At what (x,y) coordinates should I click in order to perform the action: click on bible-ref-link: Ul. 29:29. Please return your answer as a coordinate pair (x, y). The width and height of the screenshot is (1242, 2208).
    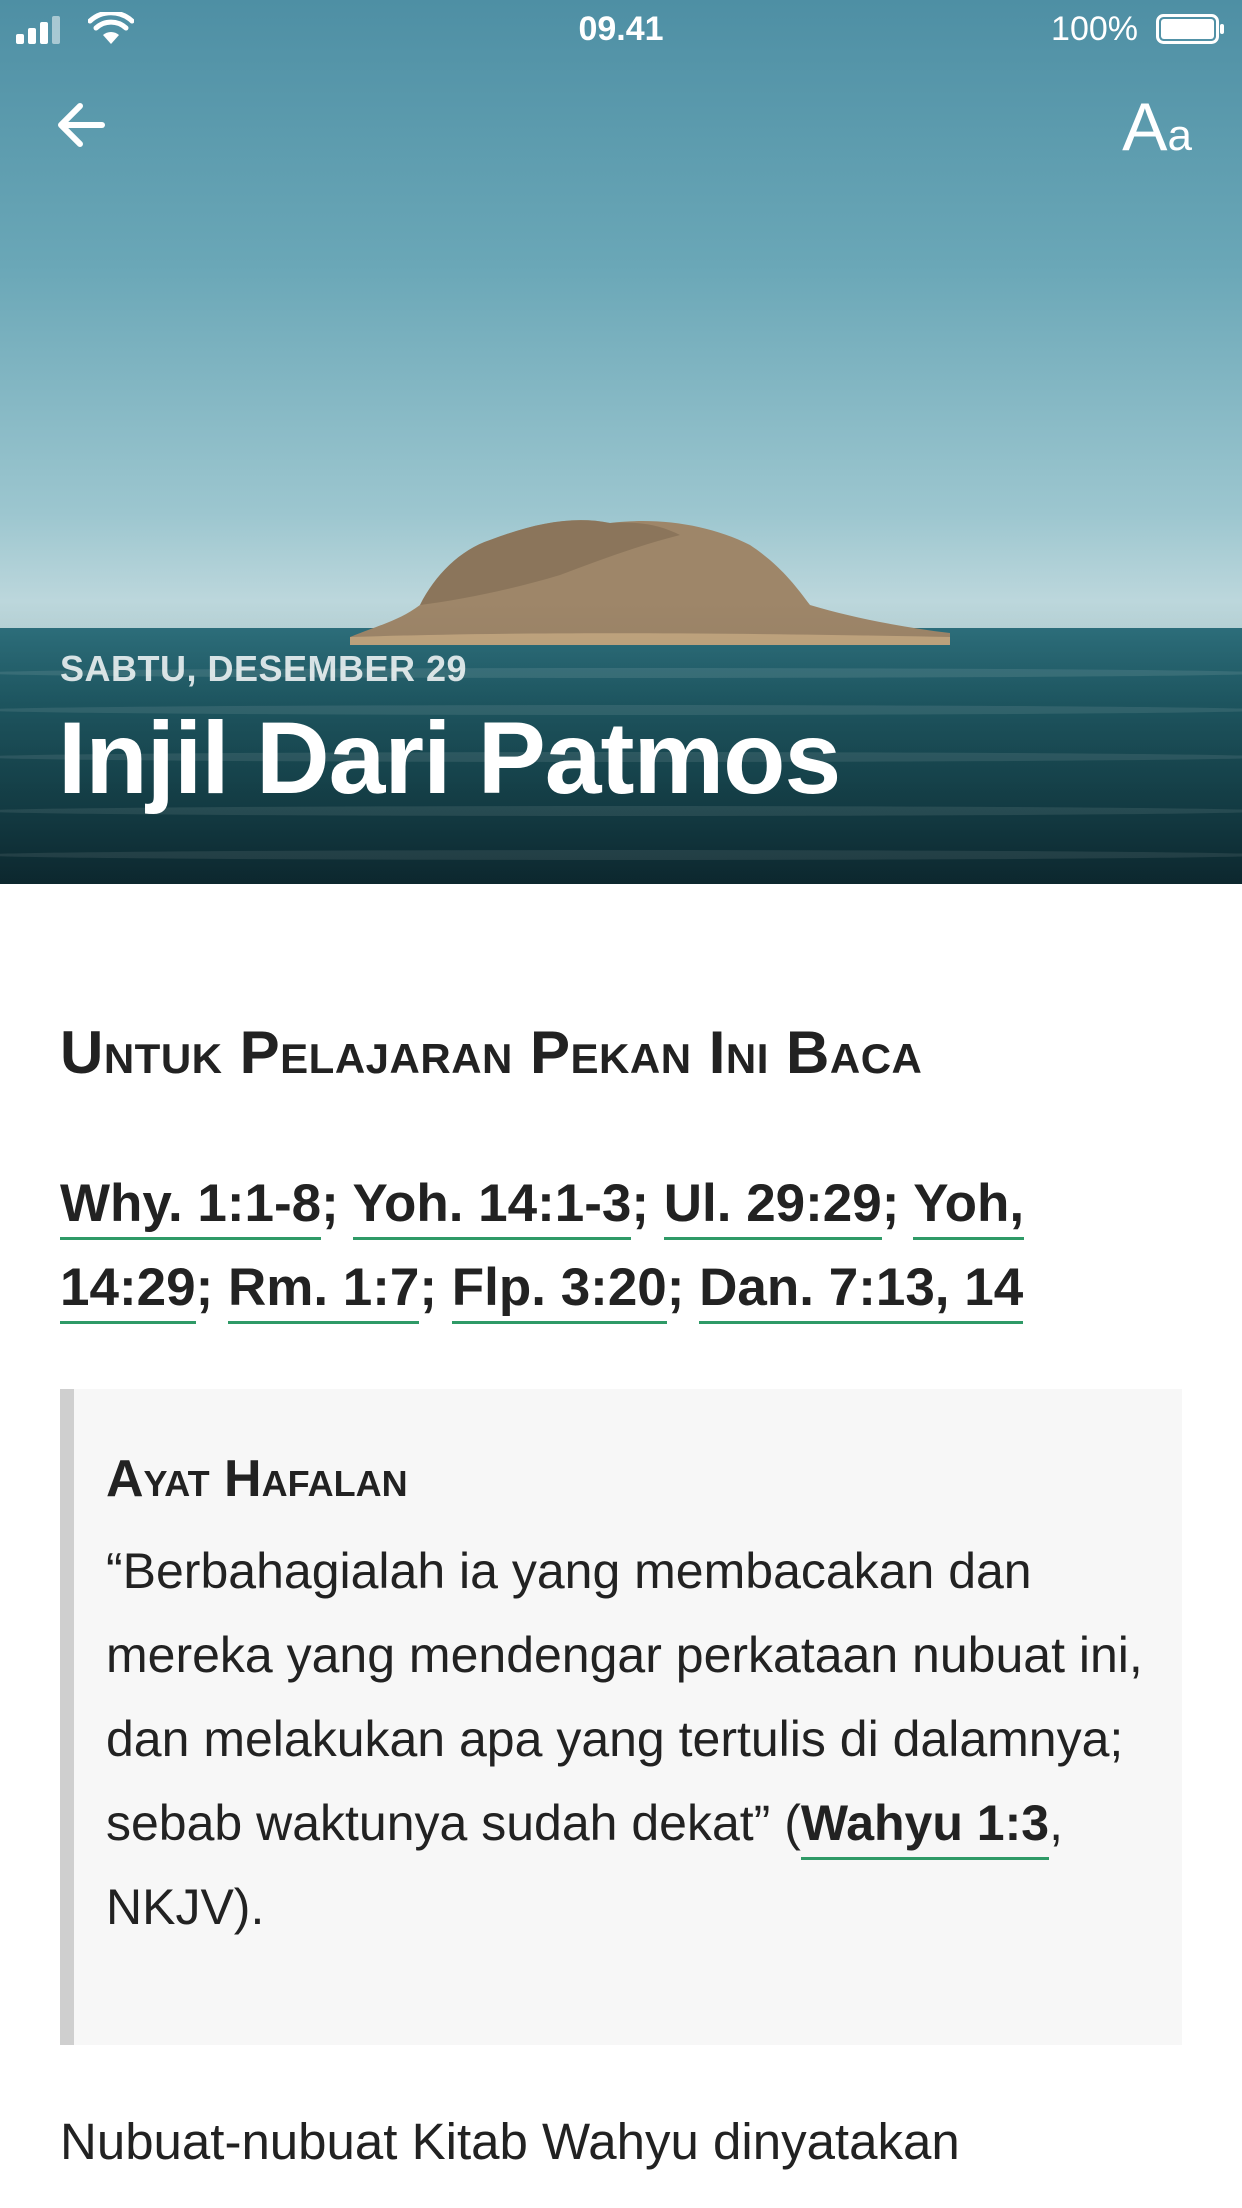
    Looking at the image, I should click on (772, 1207).